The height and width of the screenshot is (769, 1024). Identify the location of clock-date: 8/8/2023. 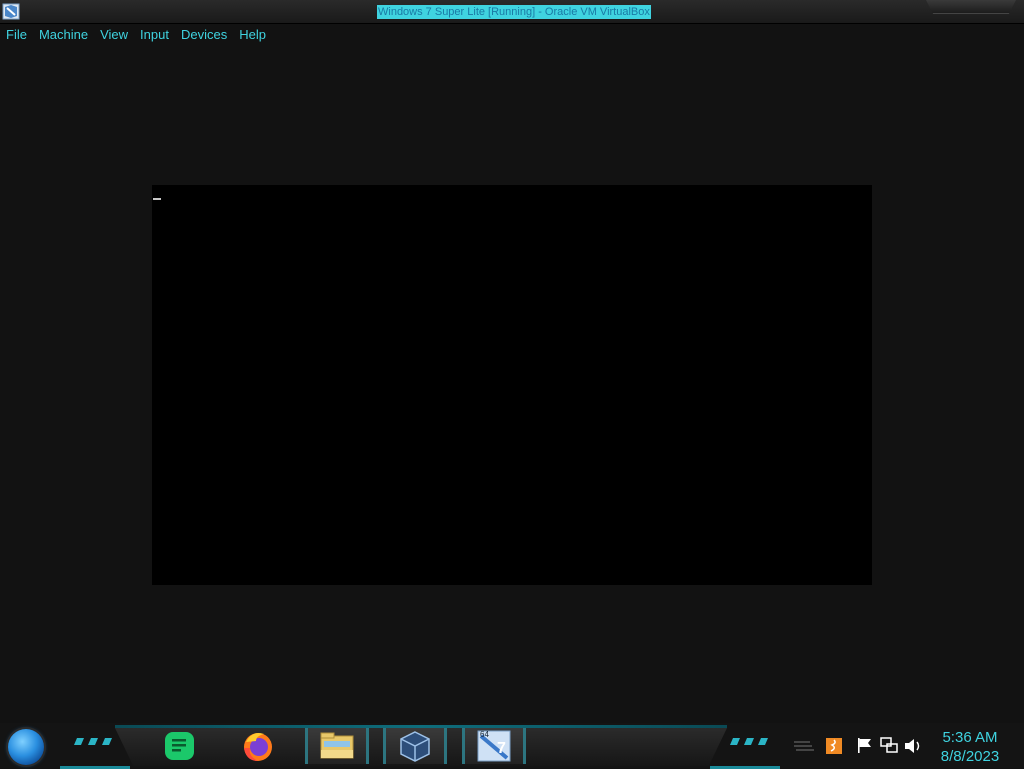
(970, 756).